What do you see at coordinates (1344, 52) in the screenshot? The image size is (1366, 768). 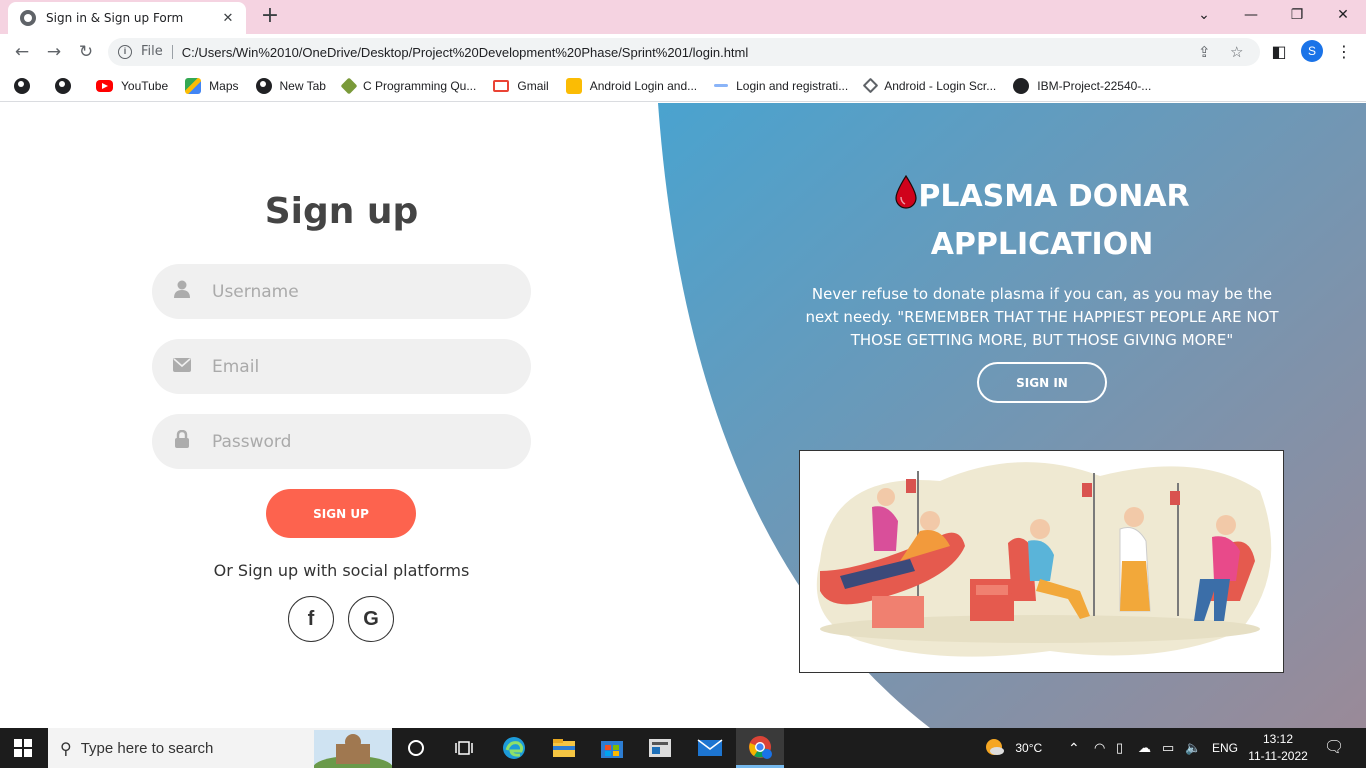 I see `menu-icon: ⋮` at bounding box center [1344, 52].